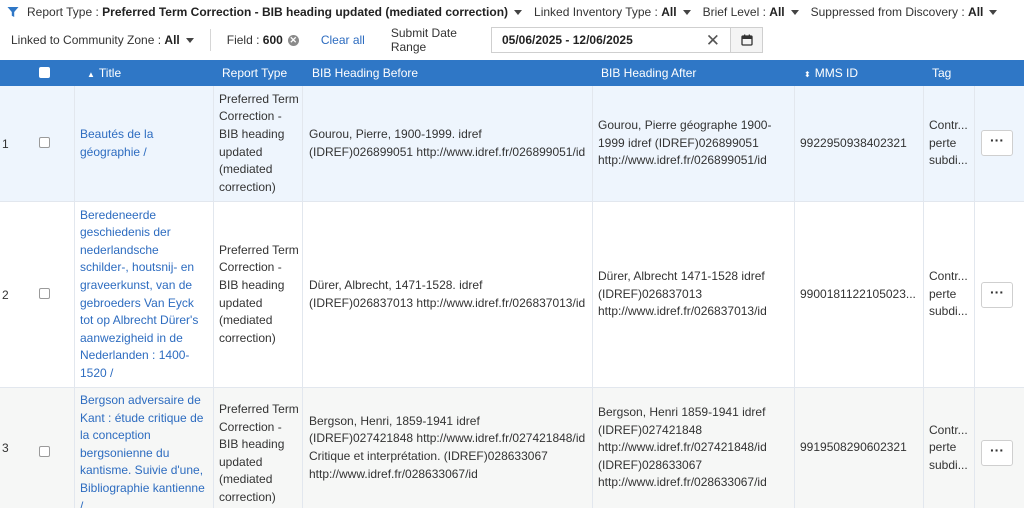  Describe the element at coordinates (243, 40) in the screenshot. I see `field-chip-label: Field :` at that location.